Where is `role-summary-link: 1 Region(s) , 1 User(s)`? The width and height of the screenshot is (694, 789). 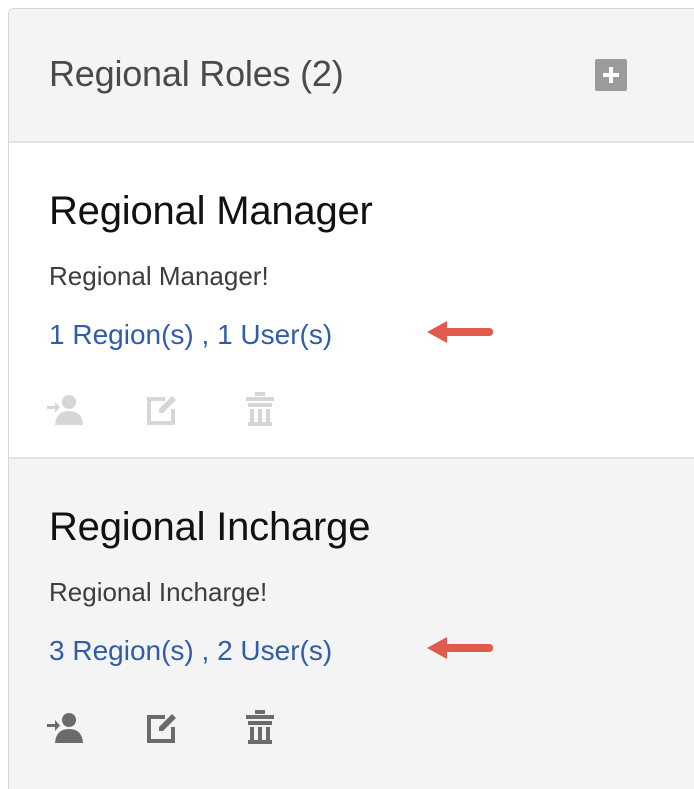 role-summary-link: 1 Region(s) , 1 User(s) is located at coordinates (190, 335).